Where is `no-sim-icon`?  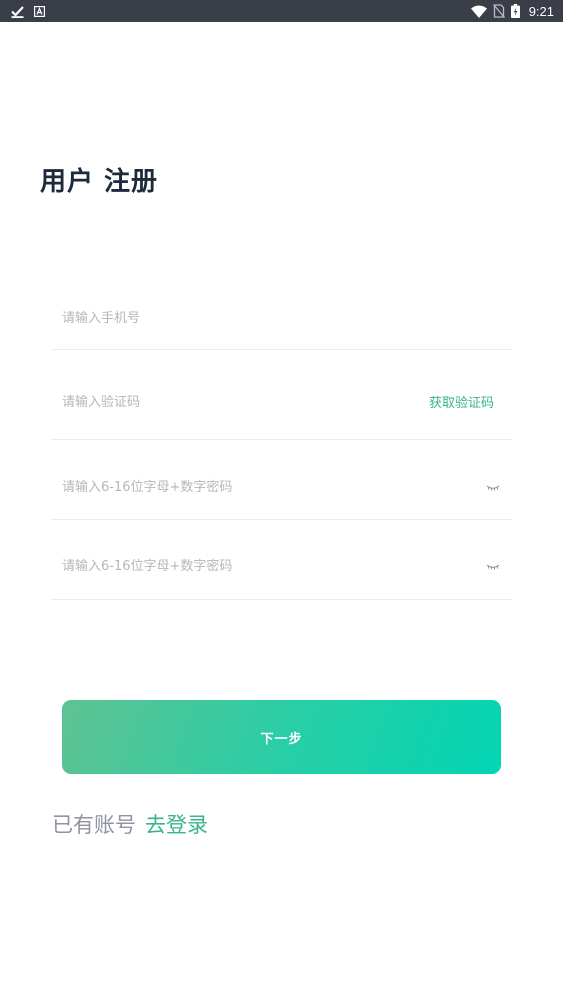 no-sim-icon is located at coordinates (498, 11).